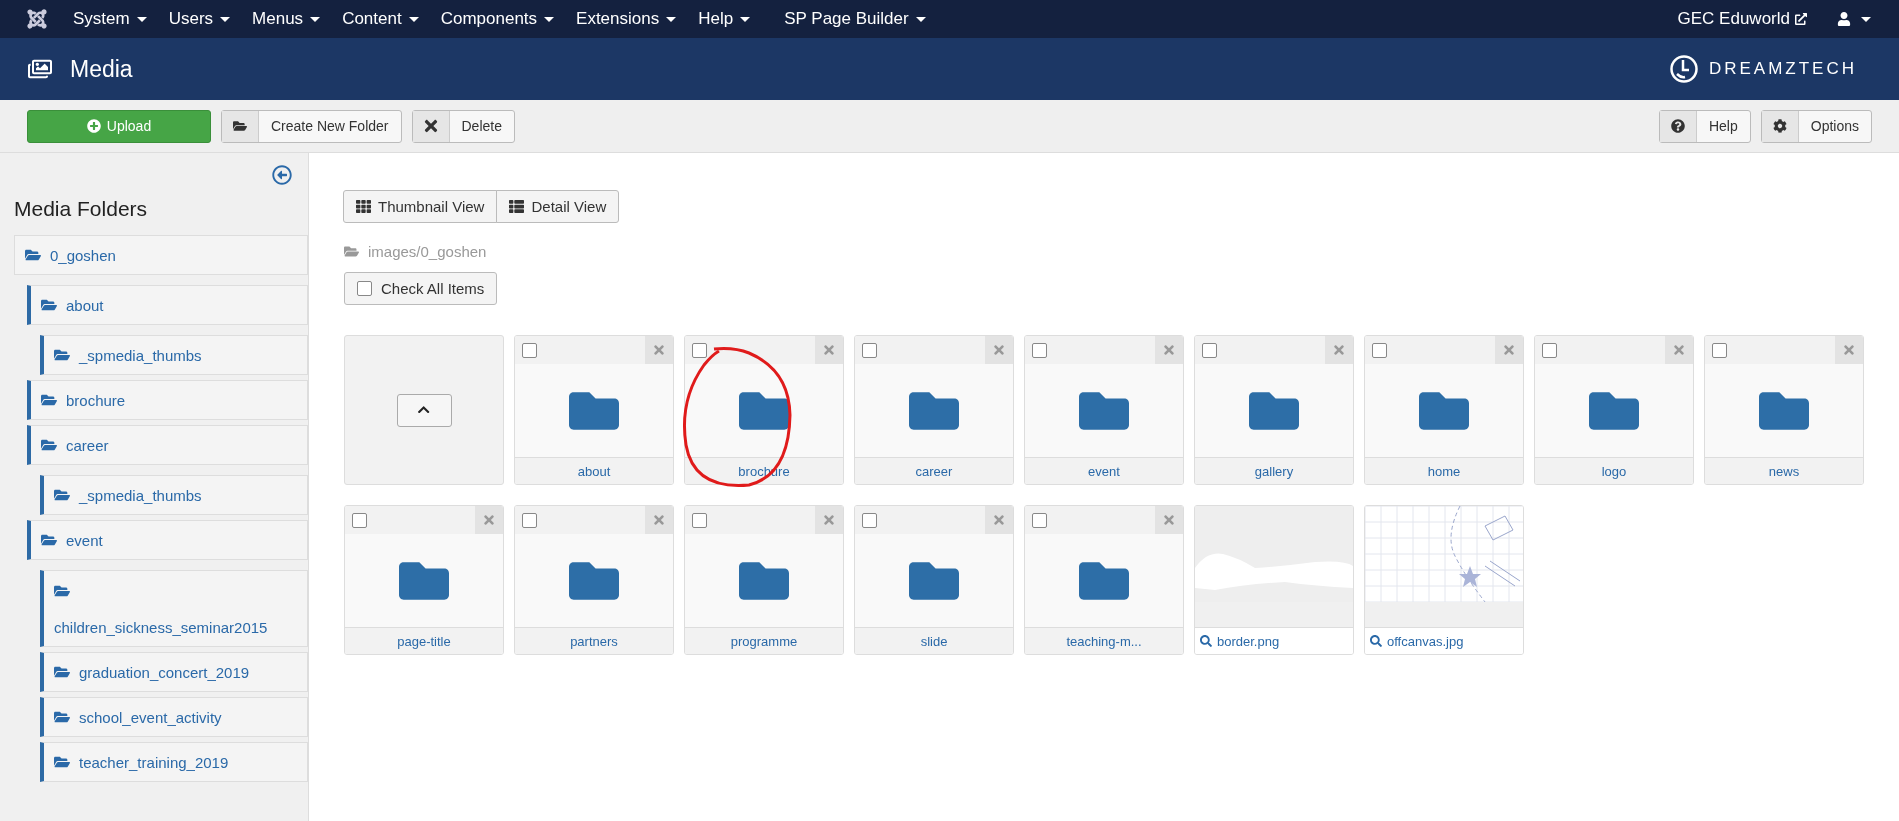 The image size is (1899, 821). What do you see at coordinates (199, 19) in the screenshot?
I see `menu-item: Users` at bounding box center [199, 19].